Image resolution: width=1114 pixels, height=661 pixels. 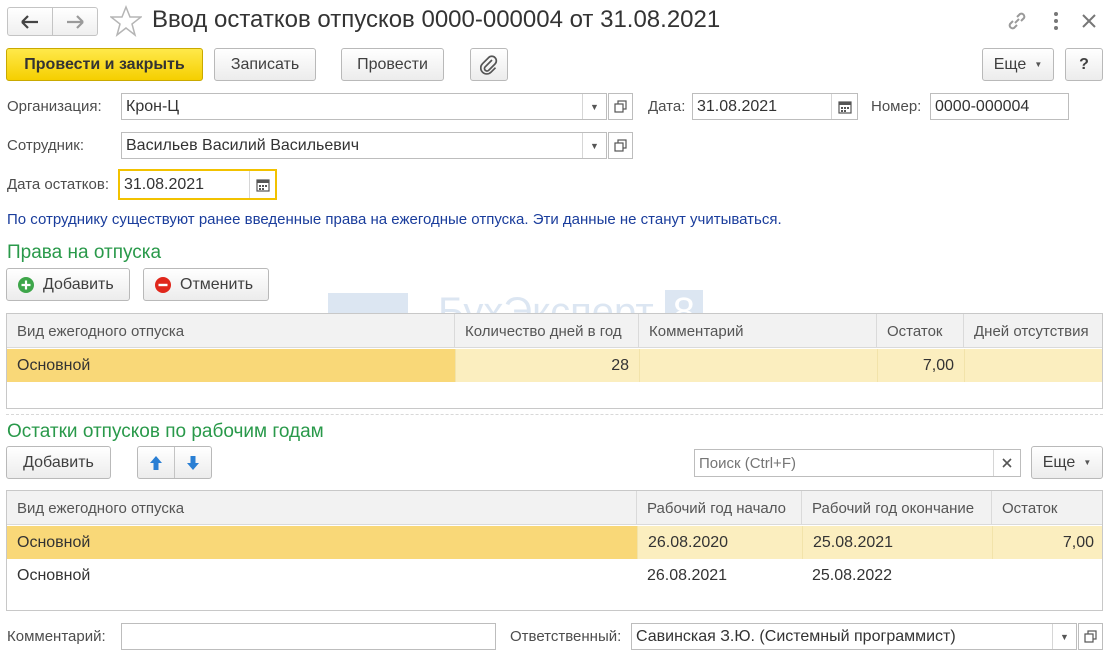 I want to click on employee-label: Сотрудник:, so click(x=46, y=145).